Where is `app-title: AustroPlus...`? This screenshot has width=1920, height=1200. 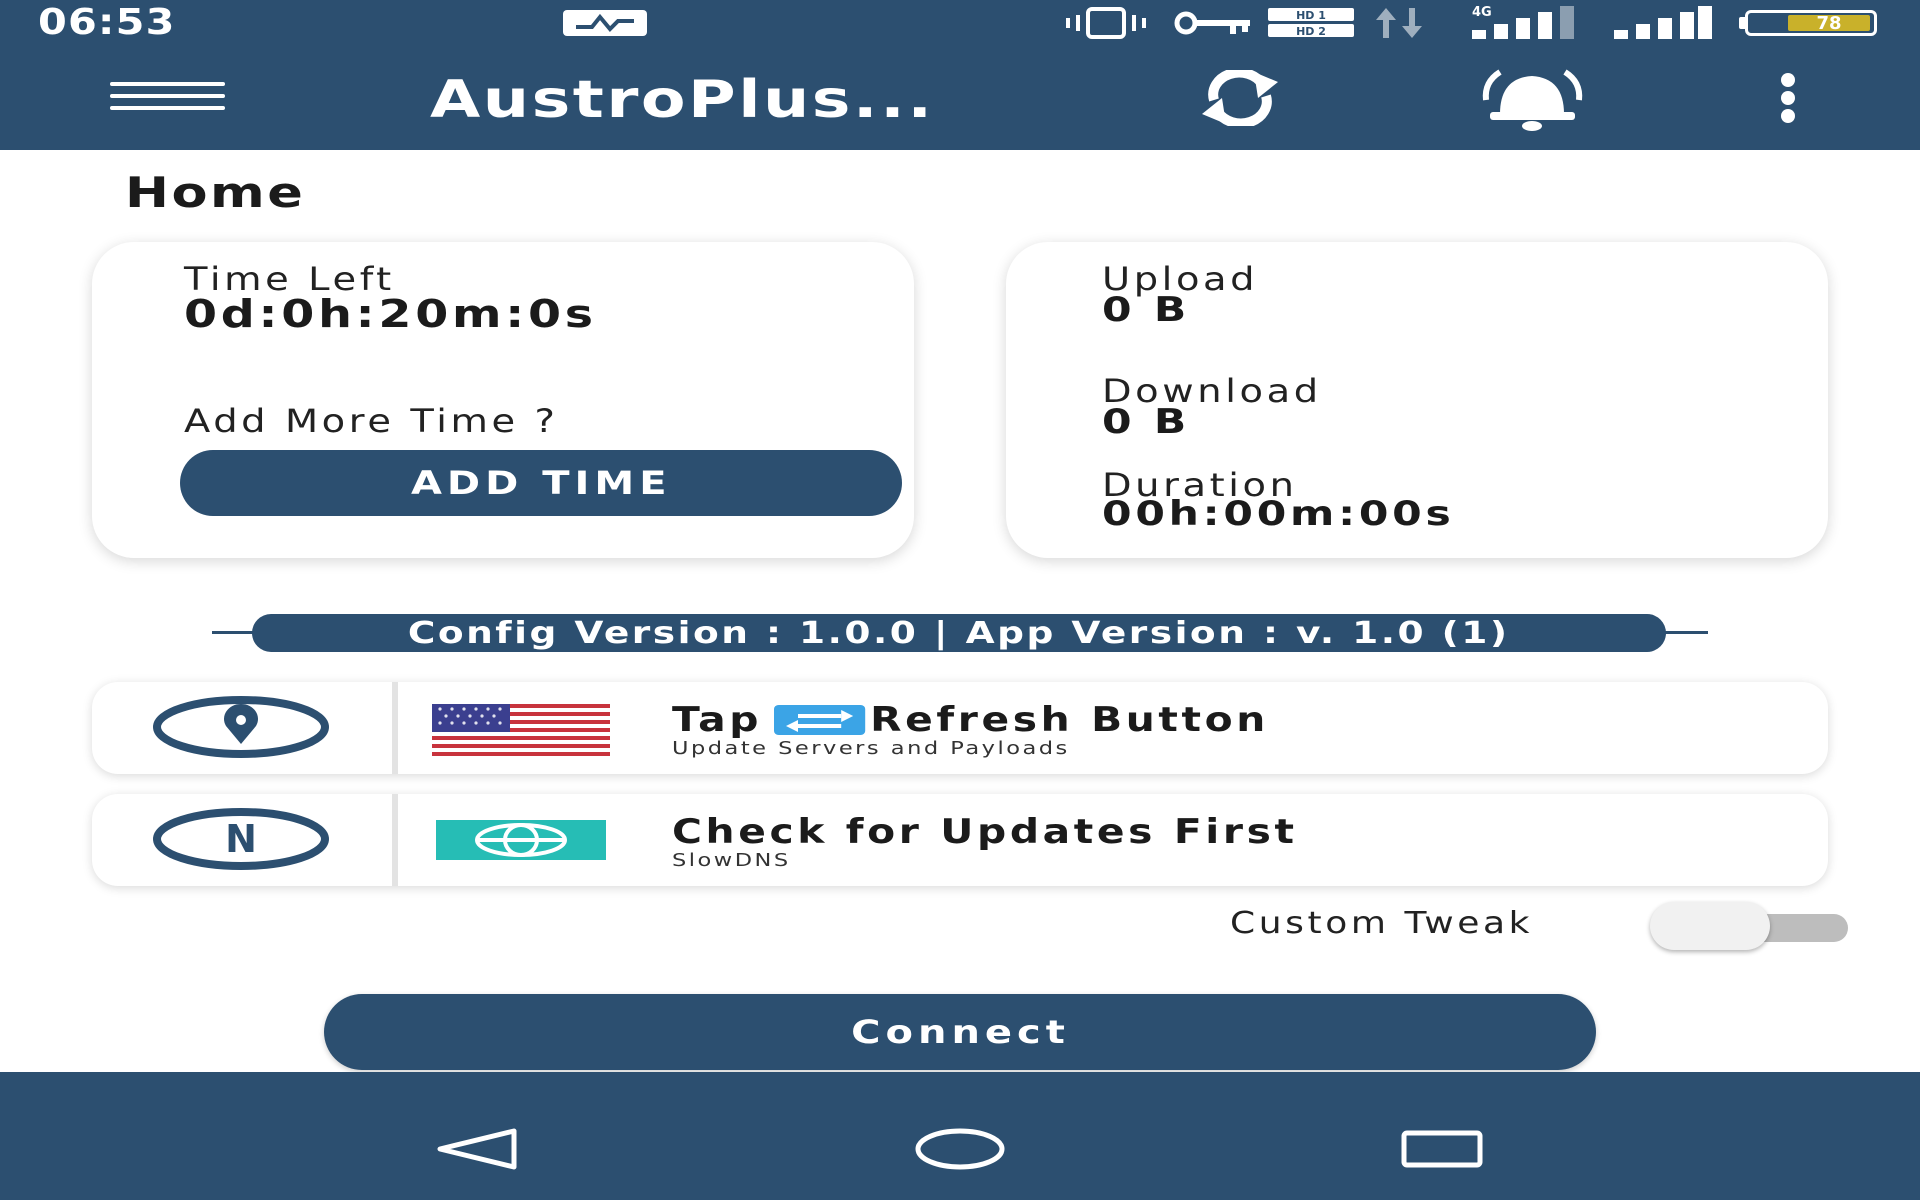
app-title: AustroPlus... is located at coordinates (682, 100).